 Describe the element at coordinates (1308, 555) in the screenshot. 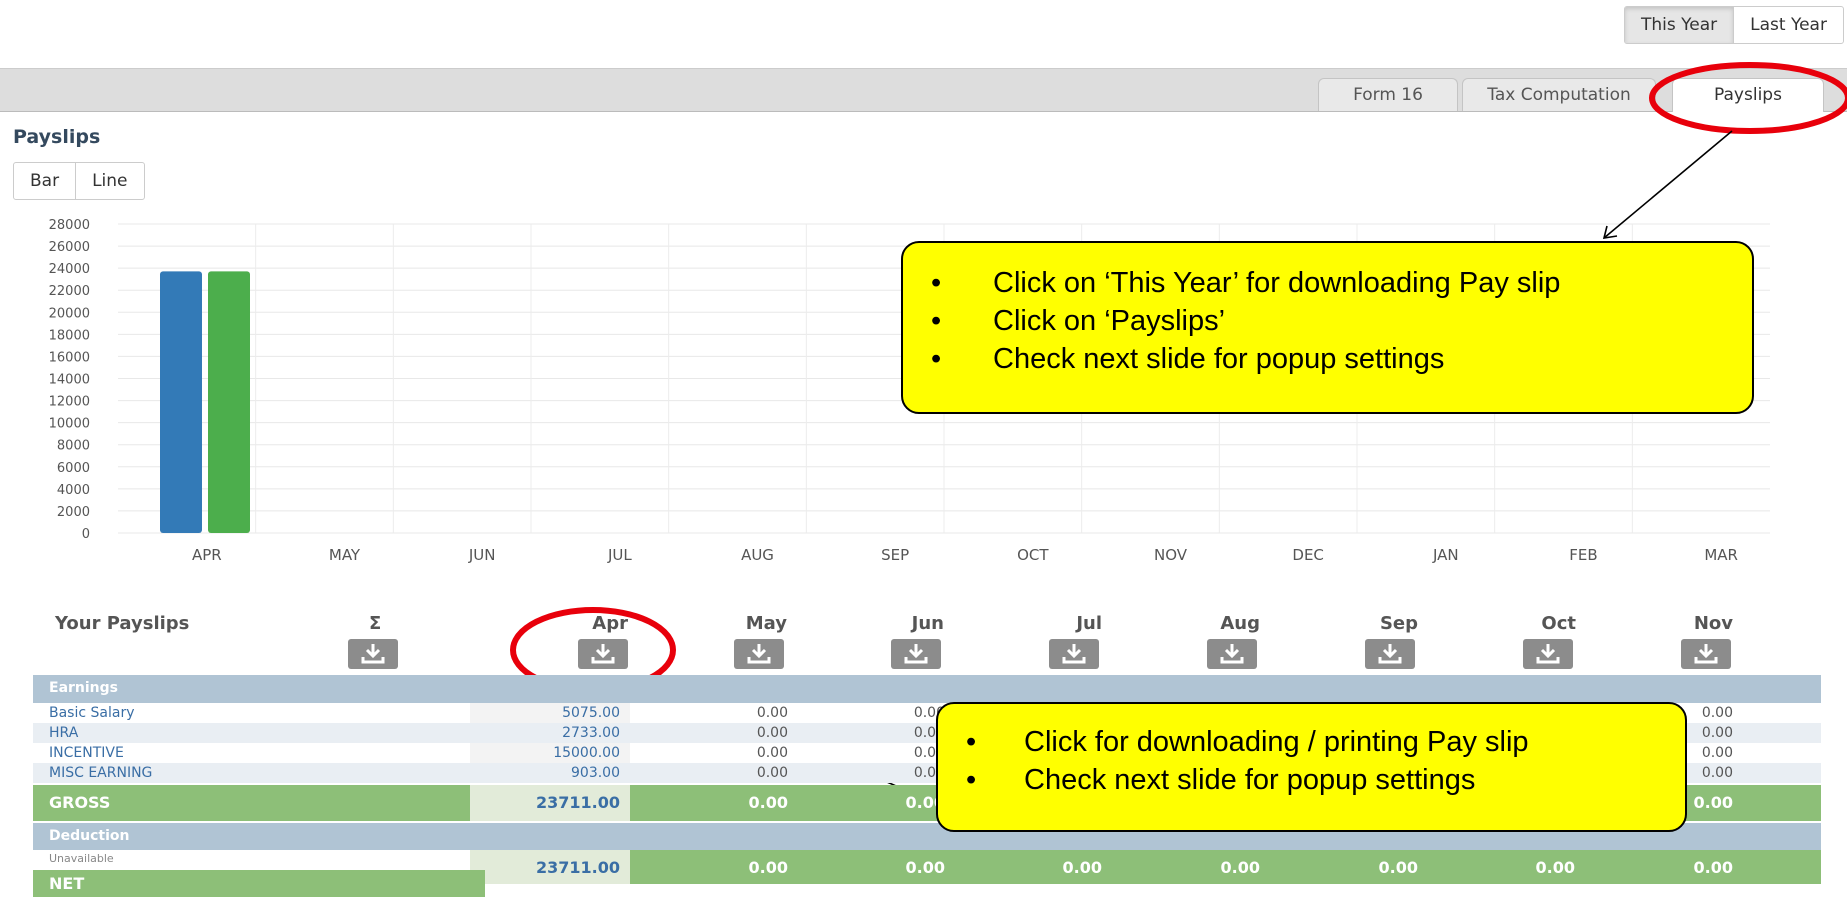

I see `x-tick-label: DEC` at that location.